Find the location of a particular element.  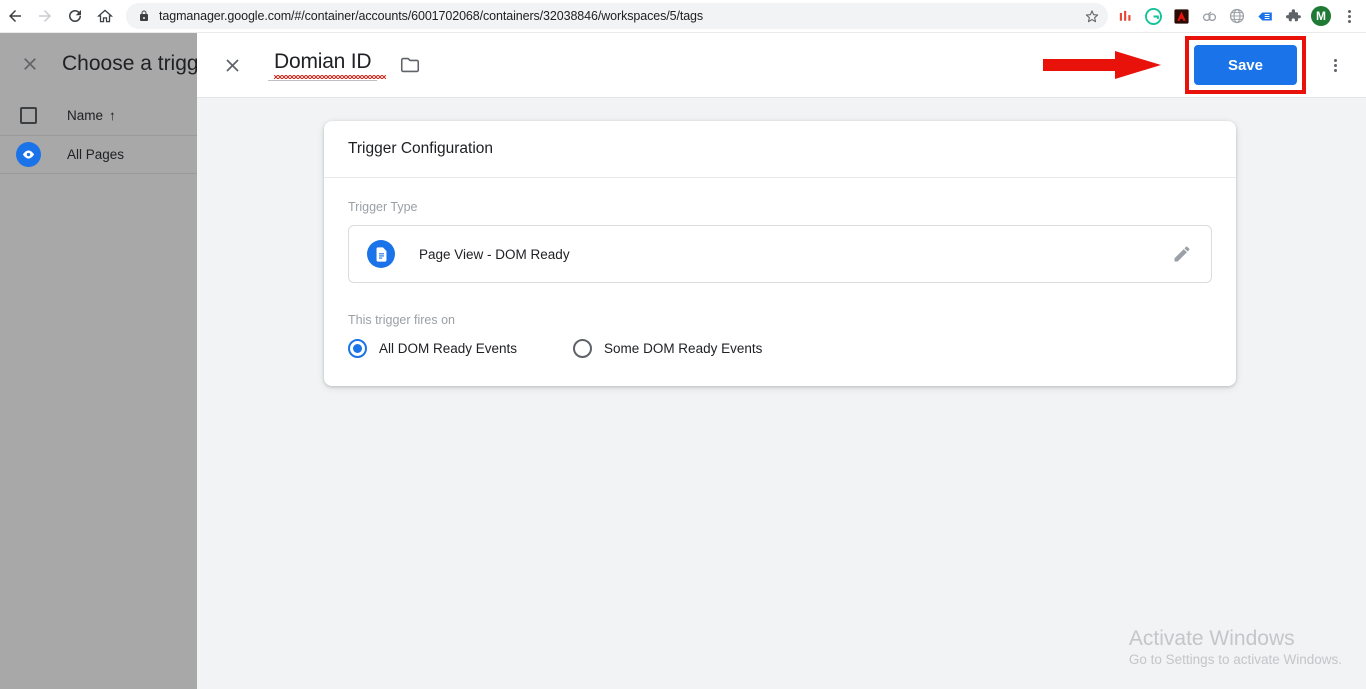

chain-rings-extension-icon is located at coordinates (1209, 16).